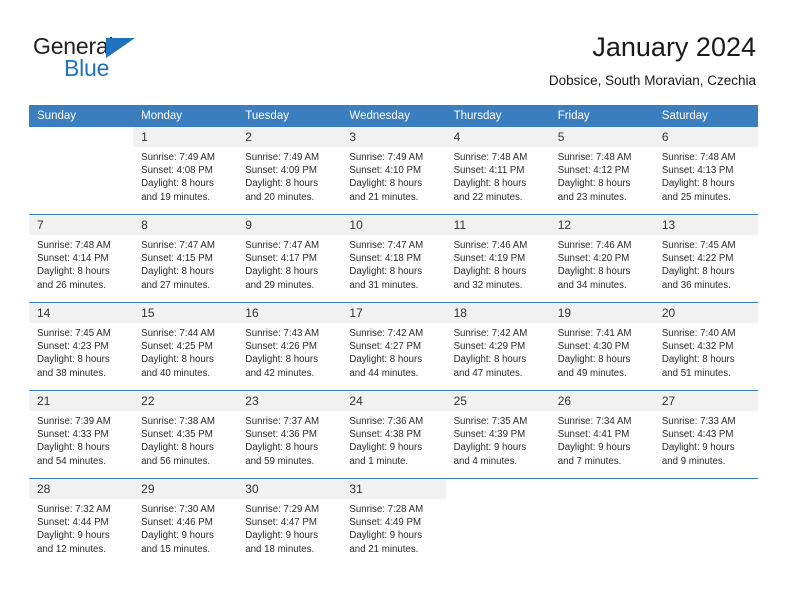 The height and width of the screenshot is (612, 792). I want to click on day-number: 26, so click(601, 401).